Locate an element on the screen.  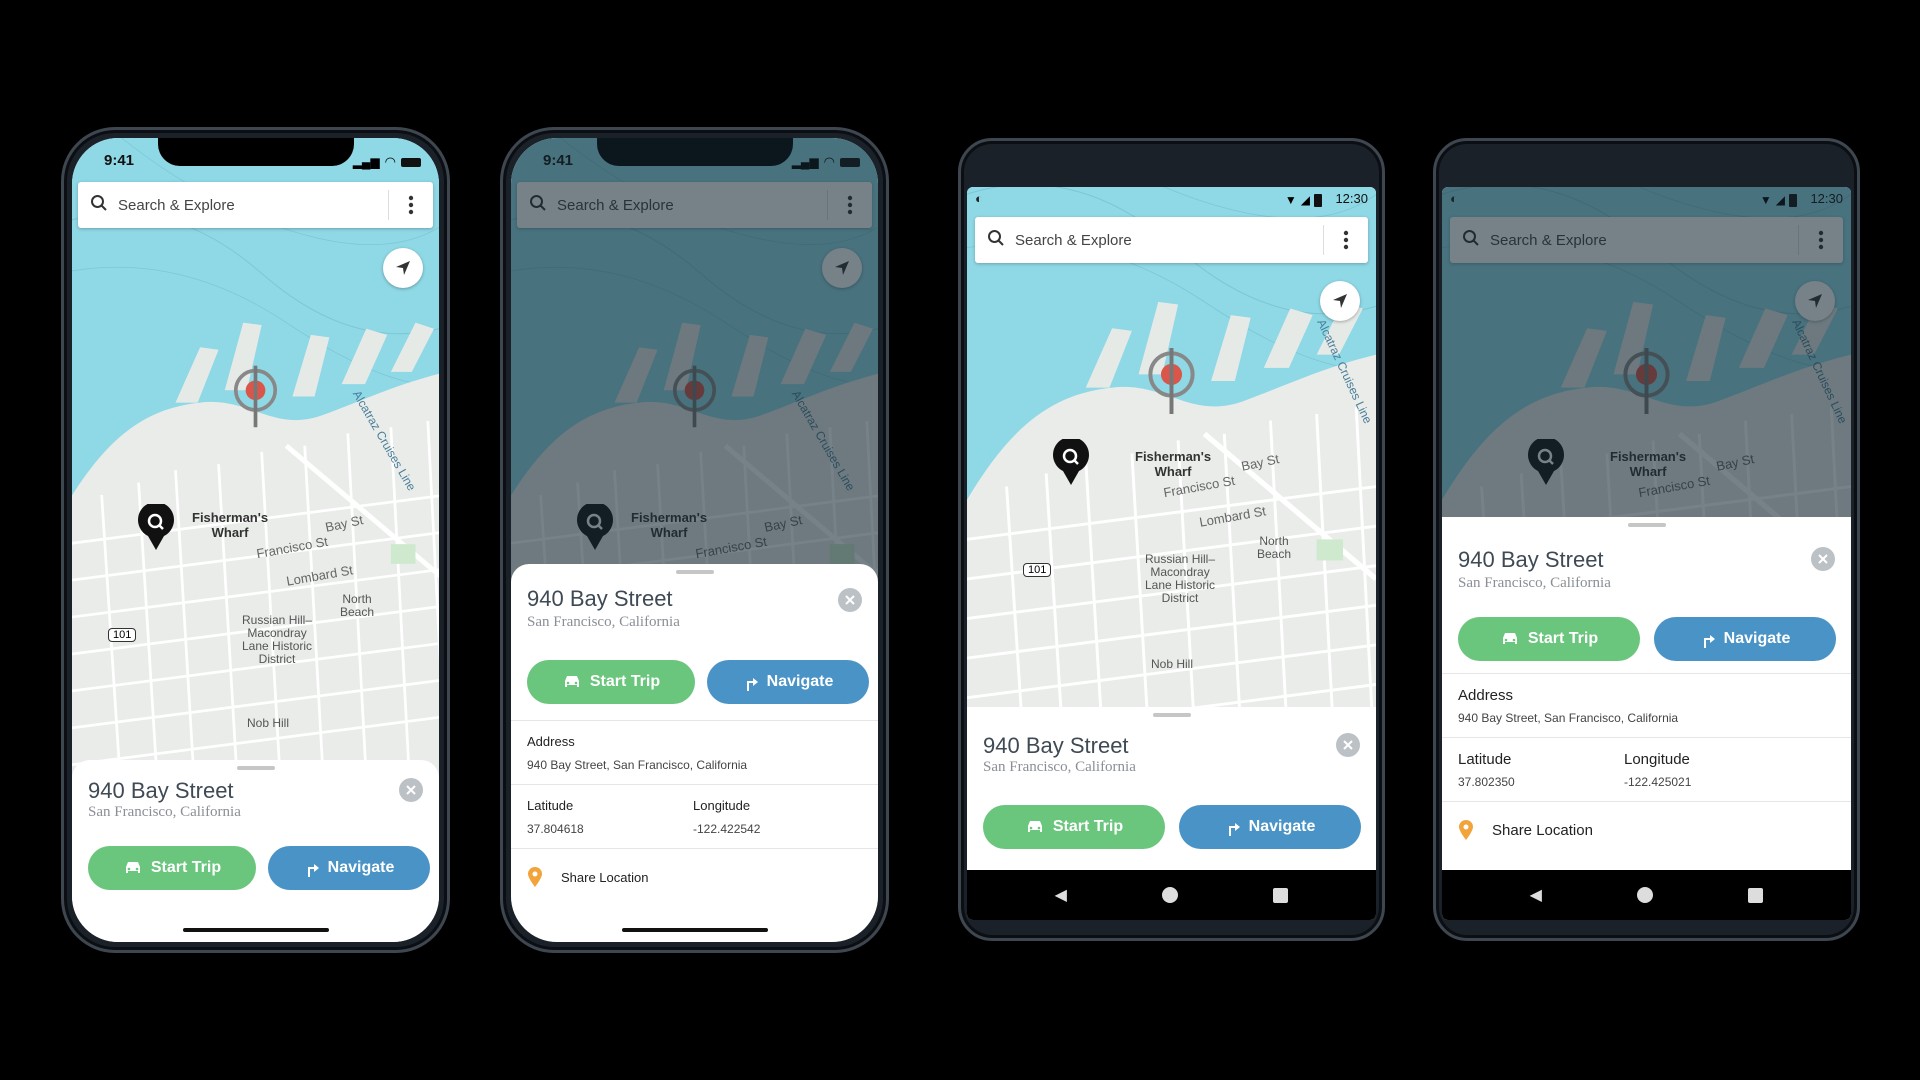
status-icons: ▂▄▆ ◠ is located at coordinates (387, 162).